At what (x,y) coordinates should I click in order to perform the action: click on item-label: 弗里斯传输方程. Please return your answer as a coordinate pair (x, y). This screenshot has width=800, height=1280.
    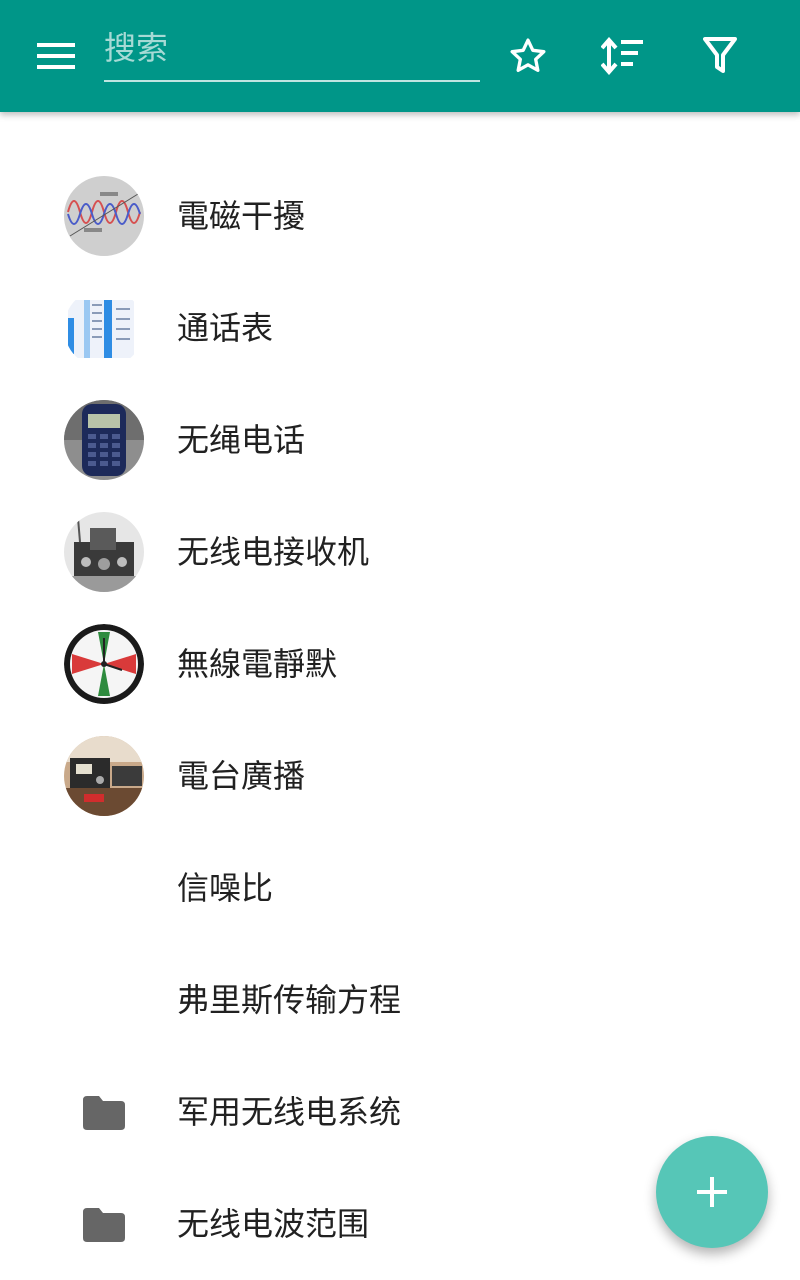
    Looking at the image, I should click on (289, 1000).